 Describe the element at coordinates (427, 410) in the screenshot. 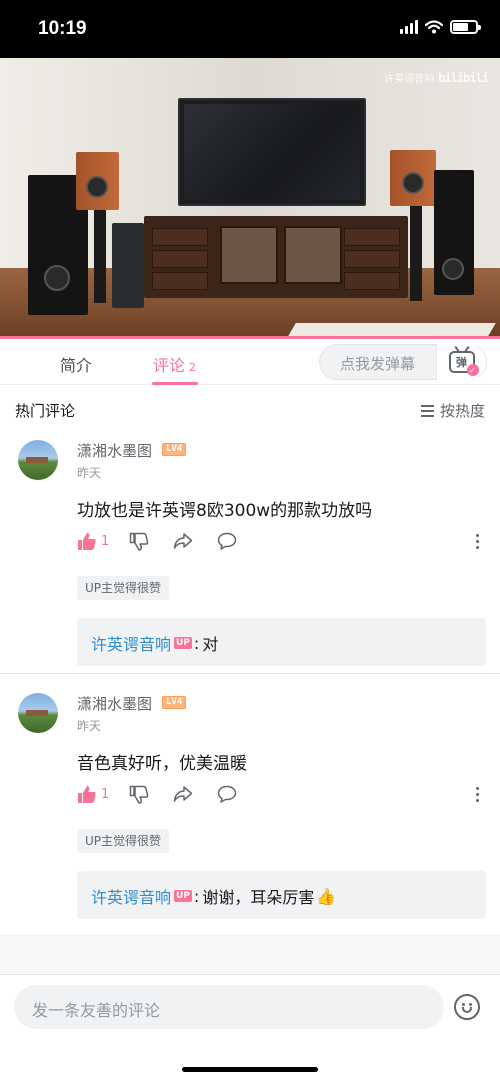

I see `sort-icon` at that location.